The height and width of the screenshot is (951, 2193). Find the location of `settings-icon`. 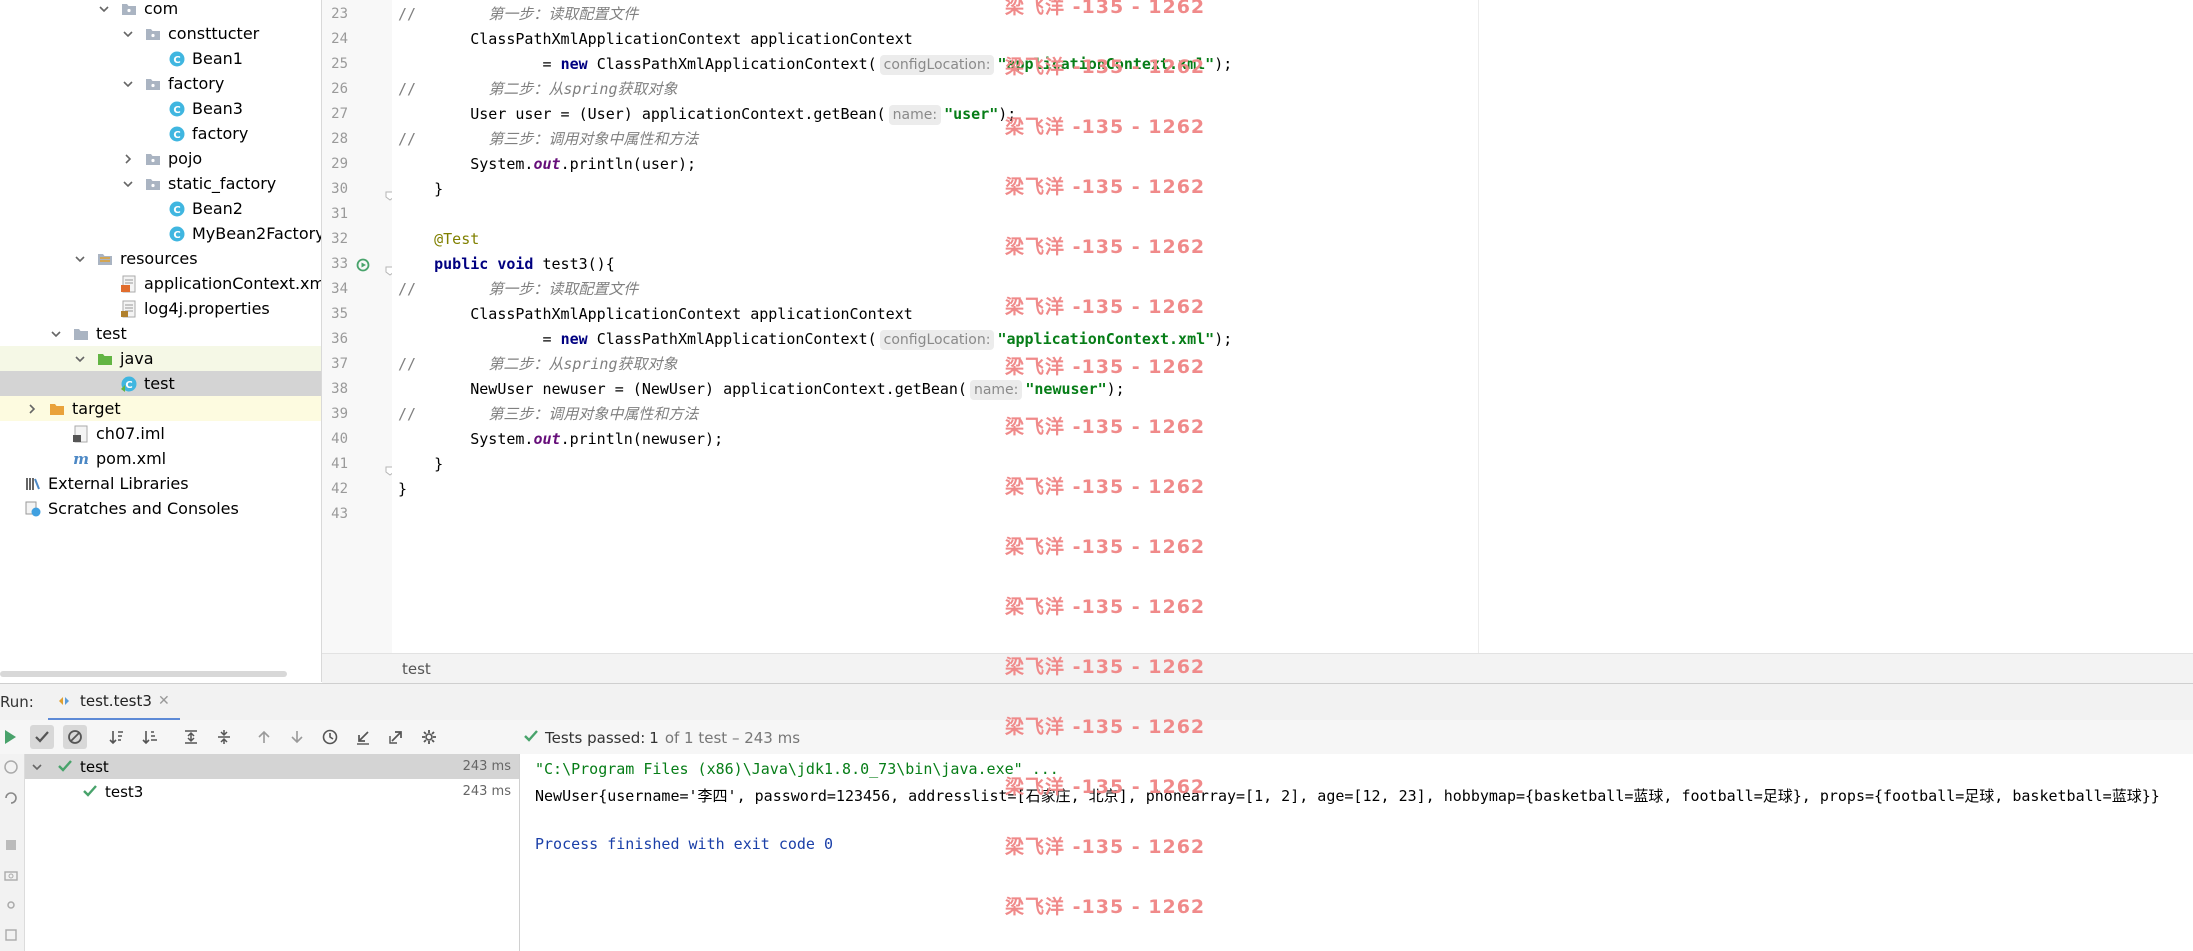

settings-icon is located at coordinates (11, 905).